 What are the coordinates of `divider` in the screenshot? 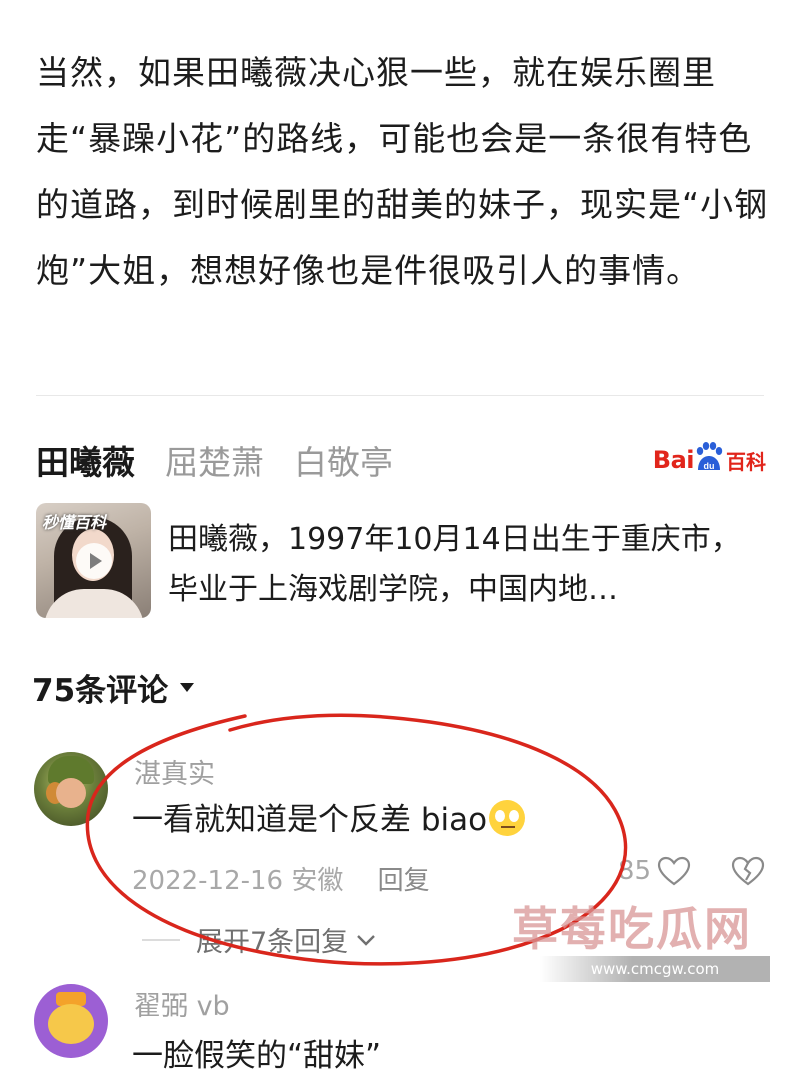 It's located at (400, 395).